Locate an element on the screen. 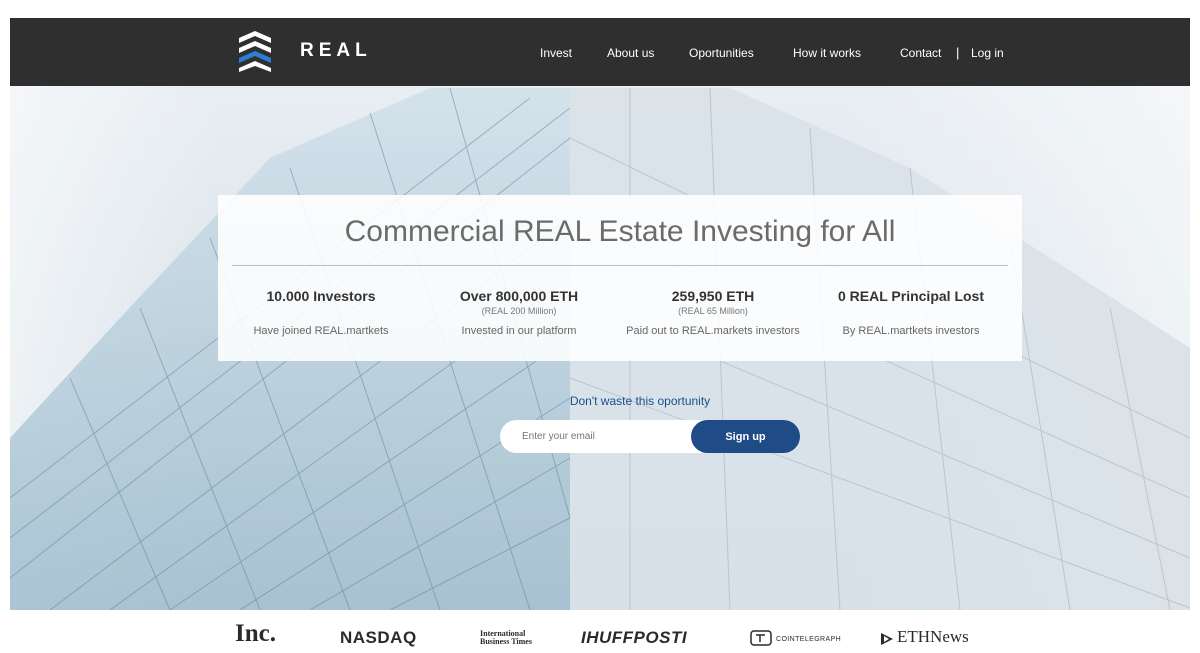 This screenshot has height=653, width=1200. nav-contact: Contact is located at coordinates (920, 53).